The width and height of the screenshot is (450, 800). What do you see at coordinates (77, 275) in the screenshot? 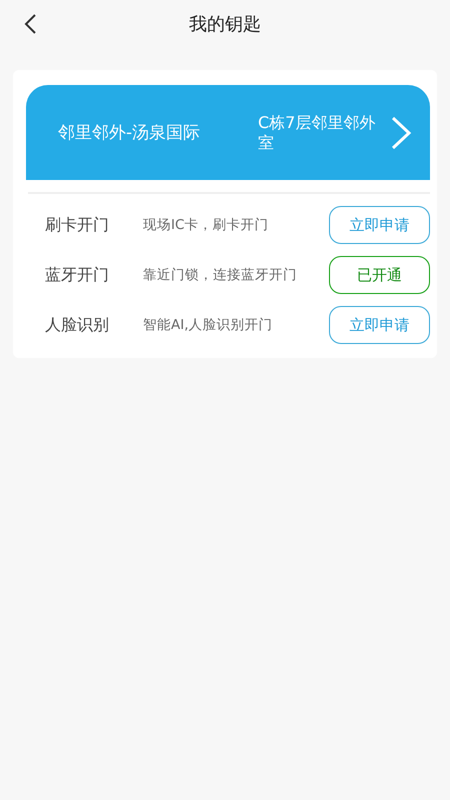
I see `method-name: 蓝牙开门` at bounding box center [77, 275].